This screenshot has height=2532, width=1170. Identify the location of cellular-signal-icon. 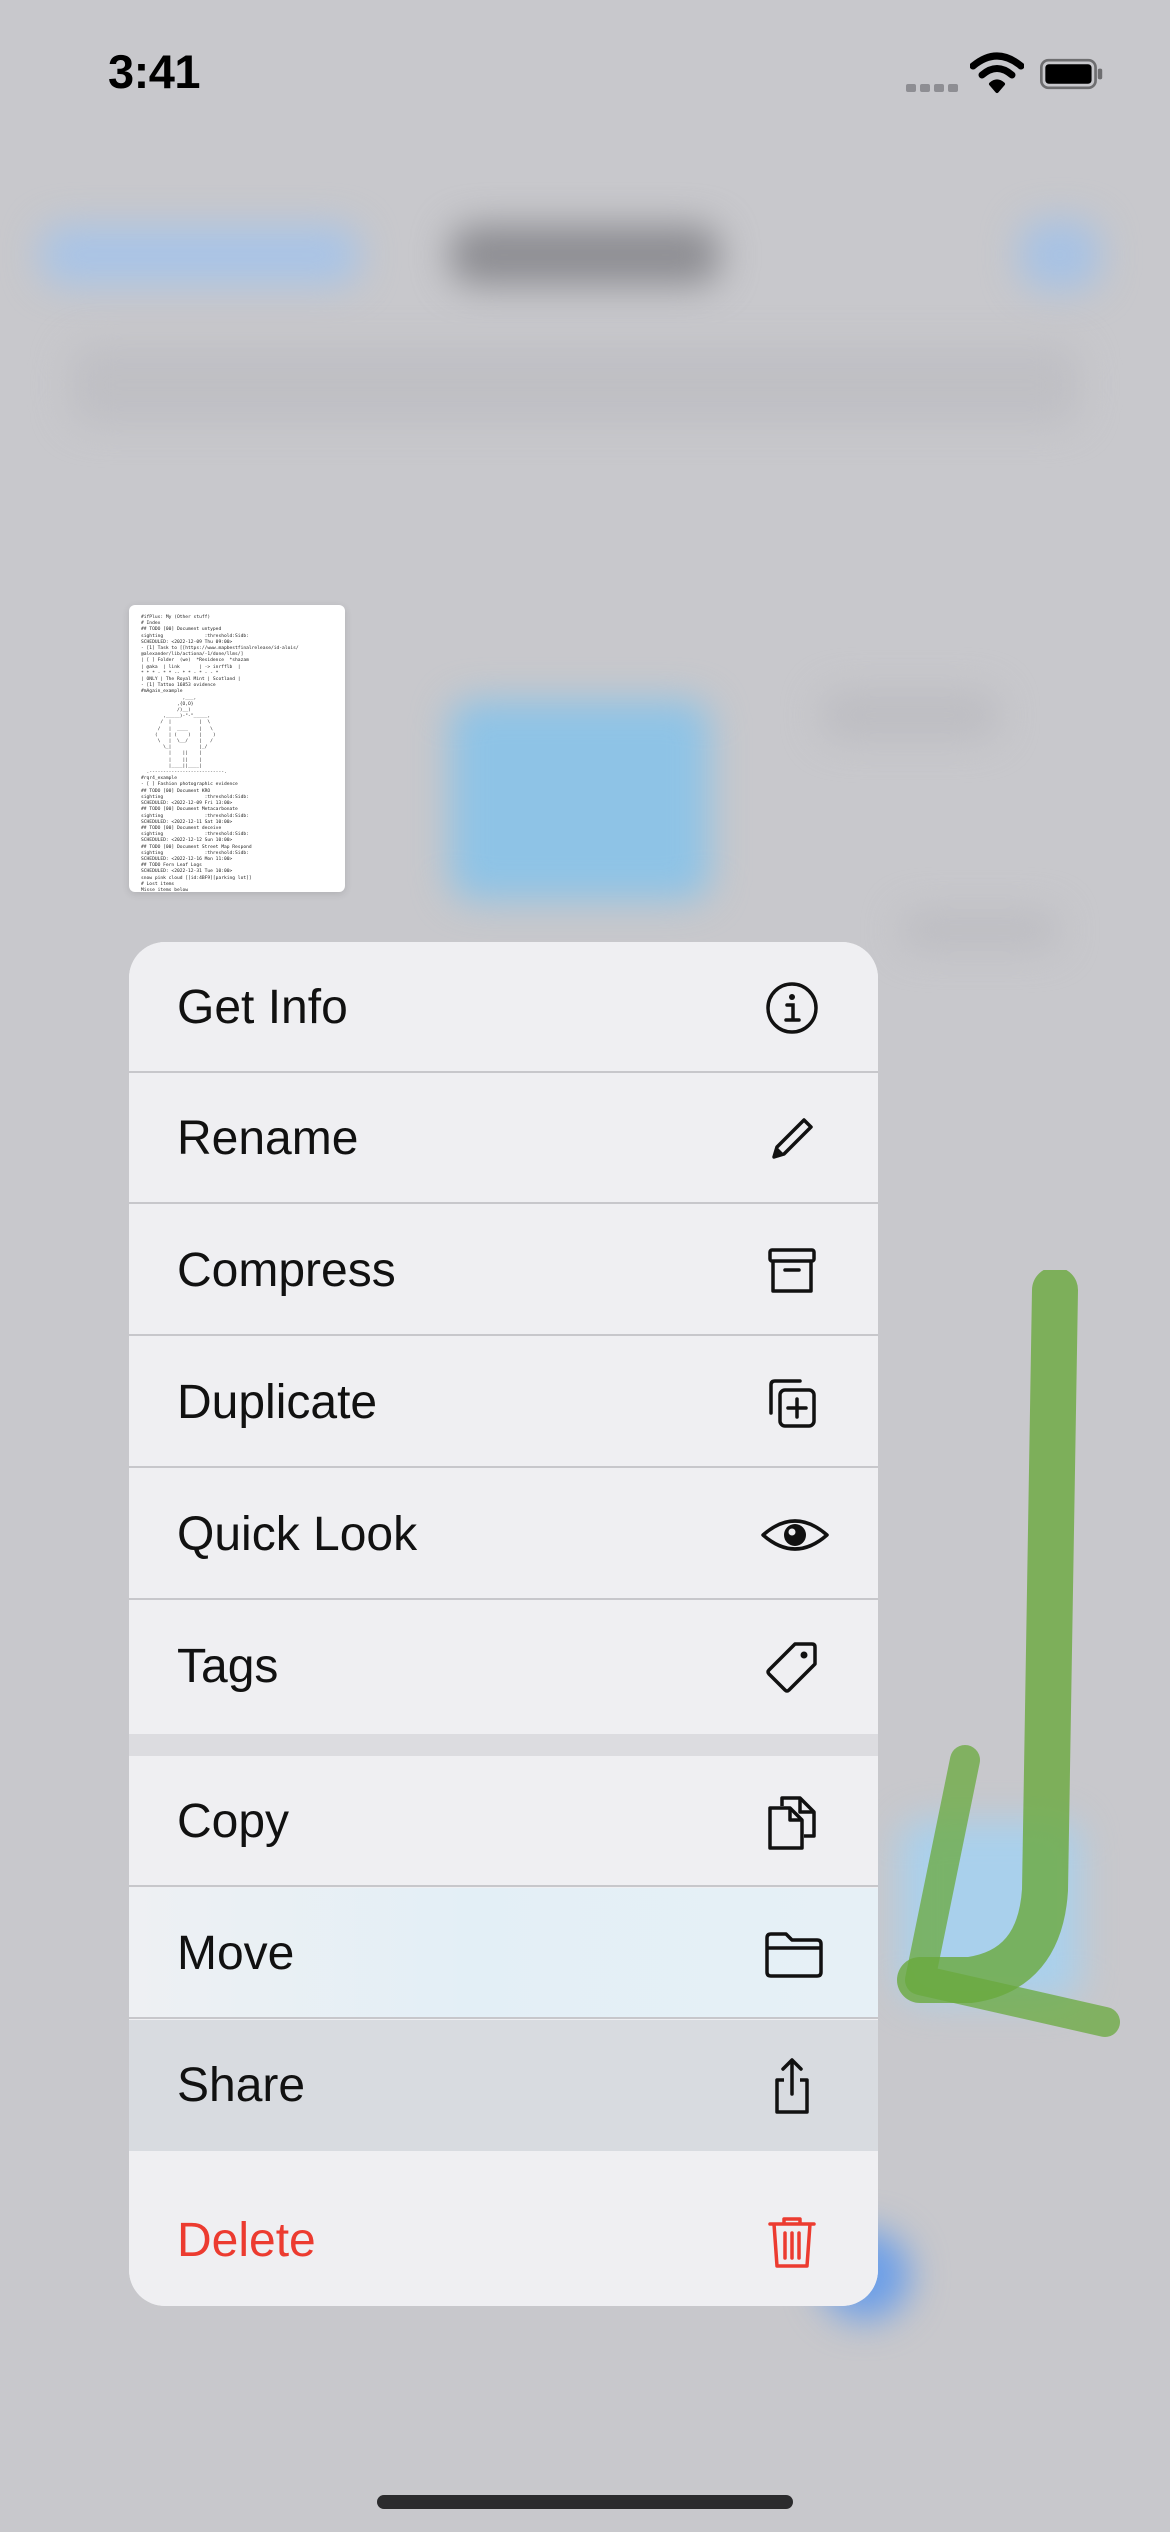
(932, 88).